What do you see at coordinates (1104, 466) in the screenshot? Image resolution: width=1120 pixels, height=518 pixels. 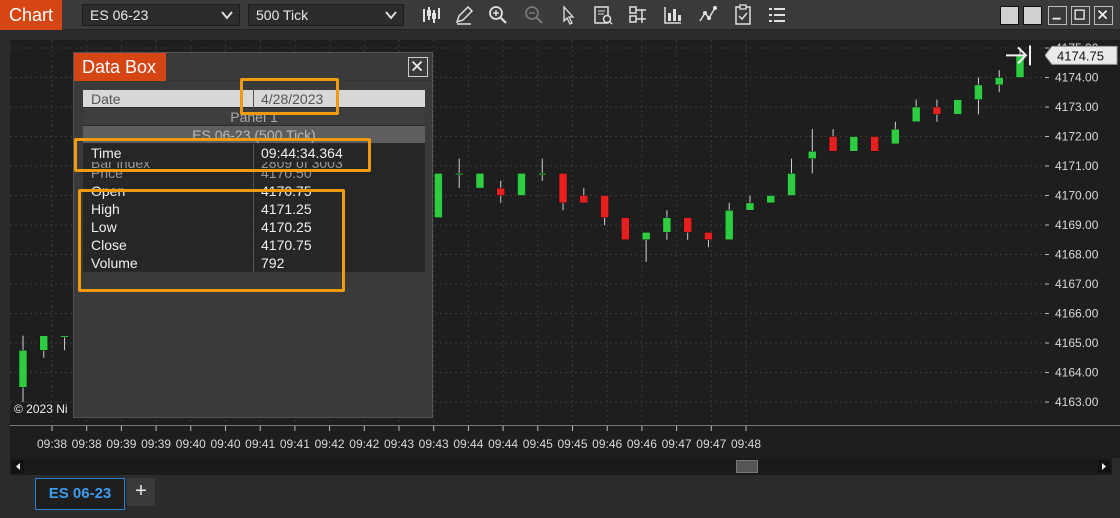 I see `scroll-right-arrow` at bounding box center [1104, 466].